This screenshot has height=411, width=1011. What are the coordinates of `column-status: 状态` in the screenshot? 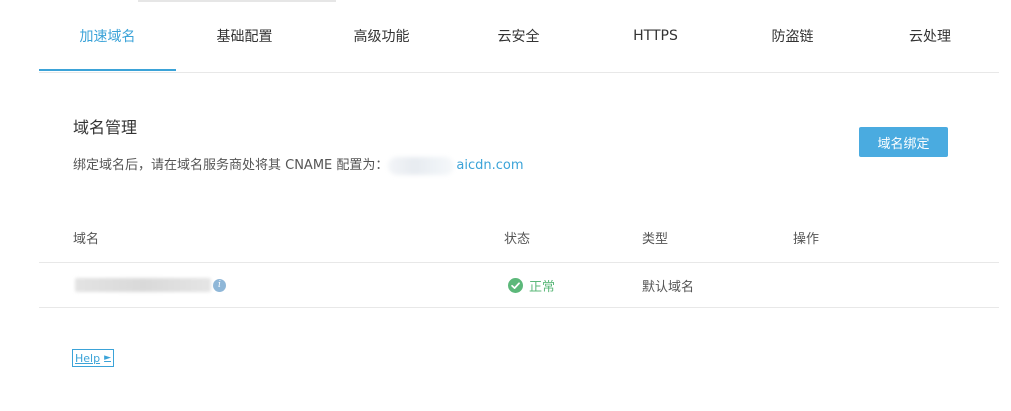 It's located at (517, 239).